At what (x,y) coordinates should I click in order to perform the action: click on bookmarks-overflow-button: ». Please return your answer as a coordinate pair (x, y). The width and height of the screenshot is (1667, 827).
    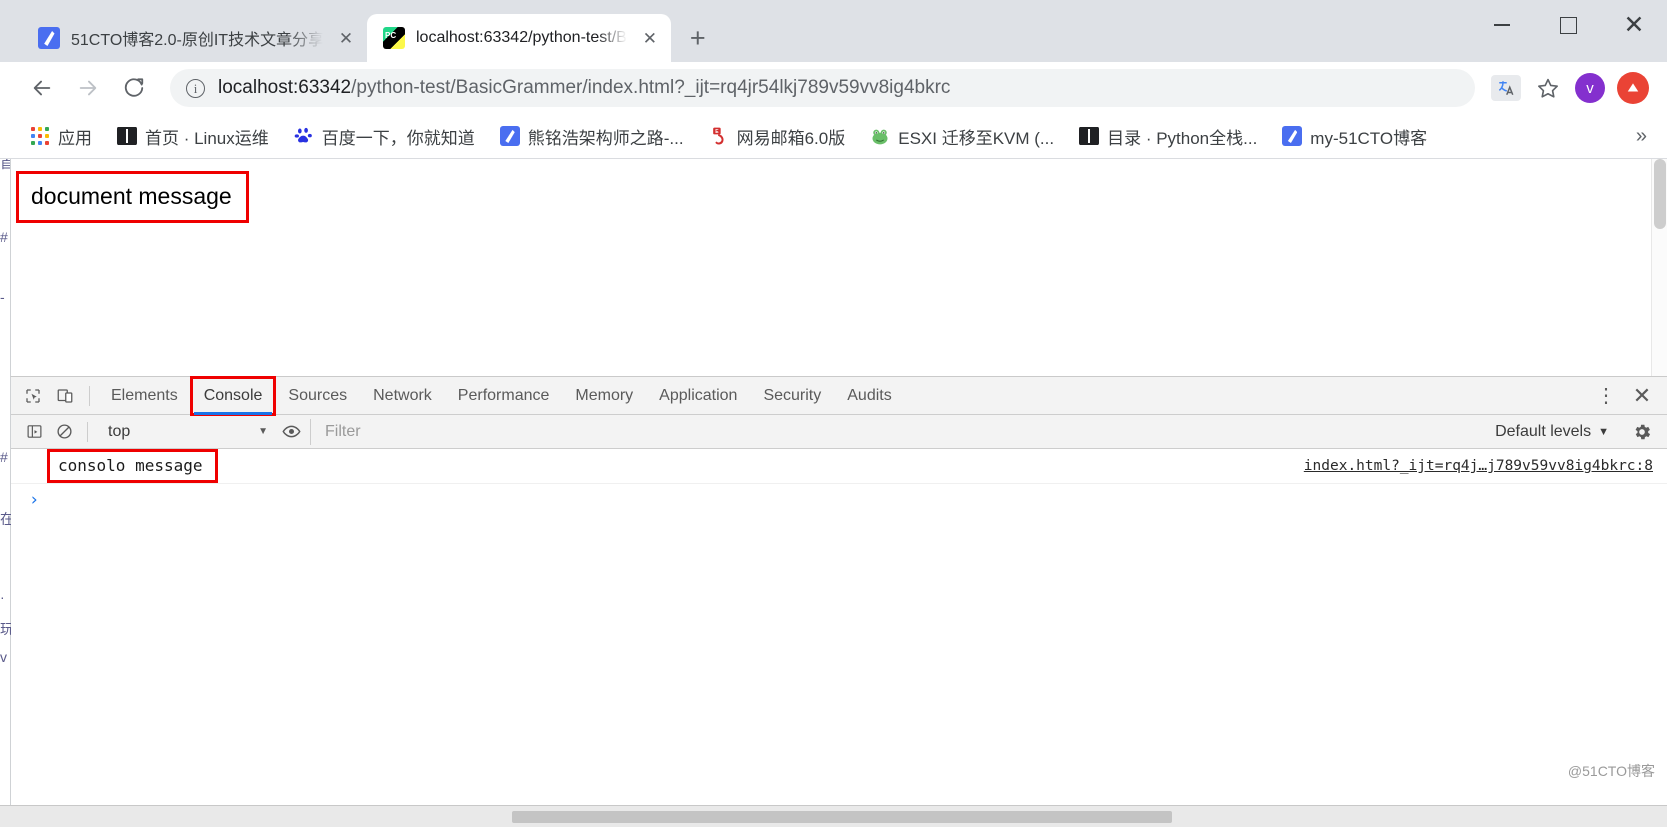
    Looking at the image, I should click on (1641, 136).